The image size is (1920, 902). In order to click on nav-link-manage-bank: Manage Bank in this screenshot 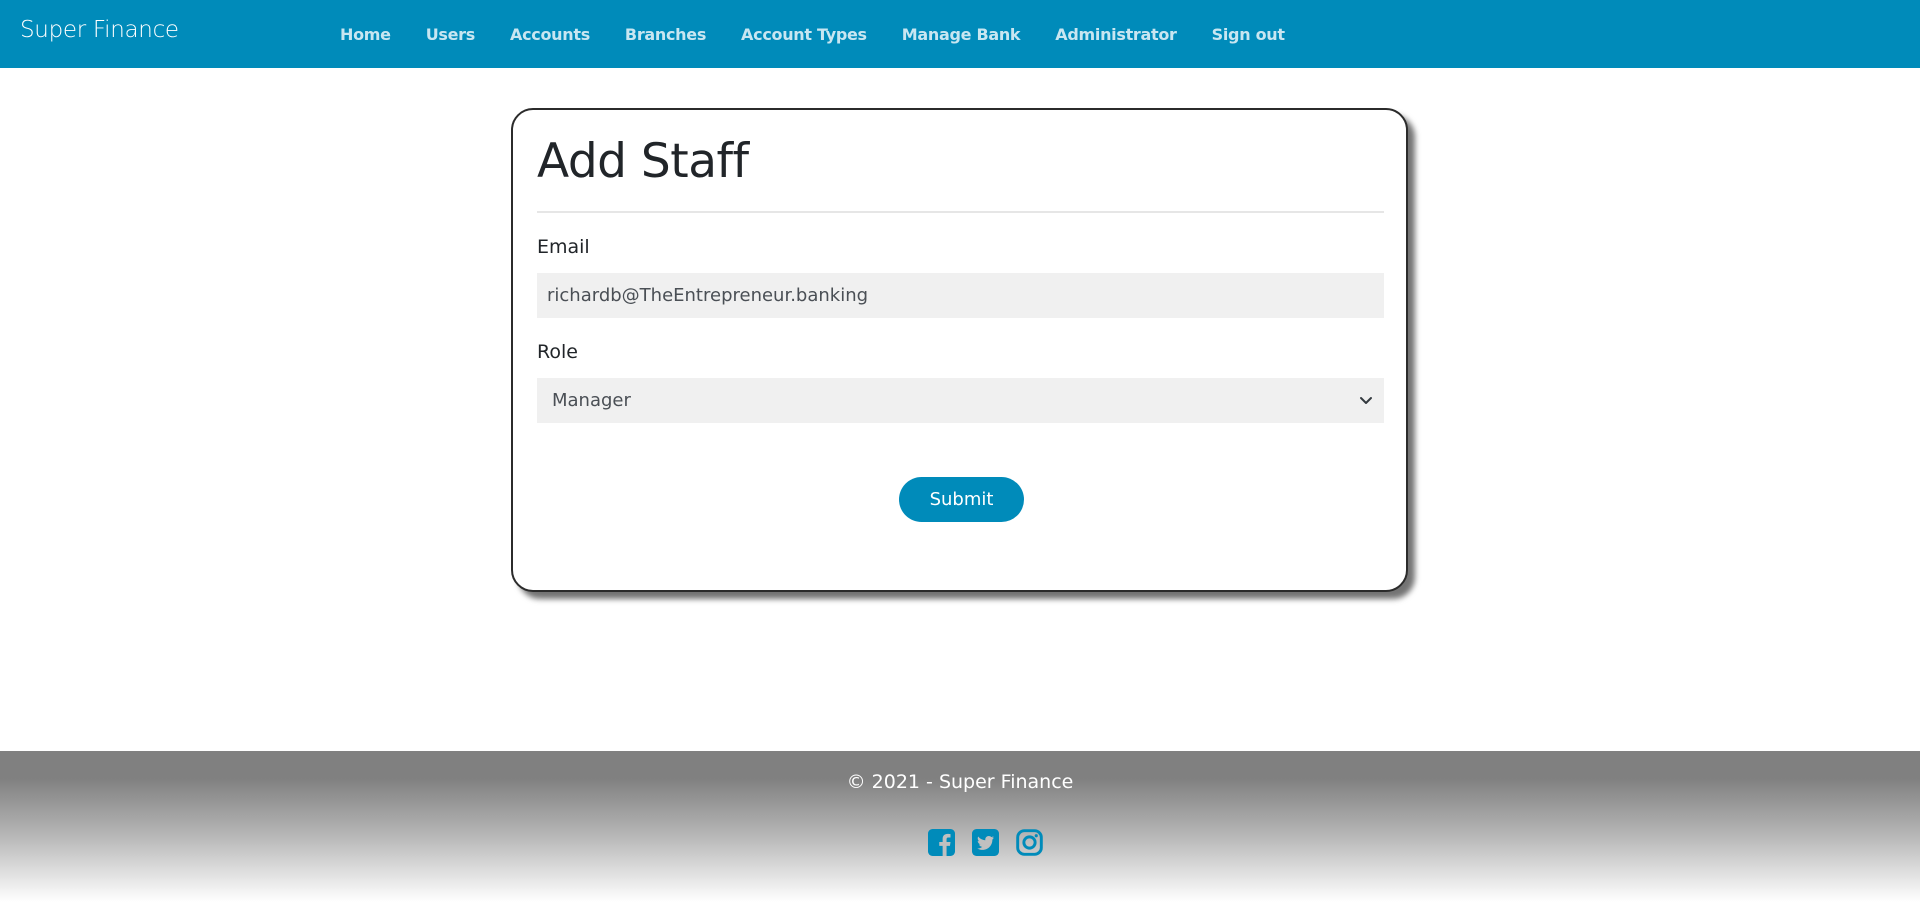, I will do `click(961, 34)`.